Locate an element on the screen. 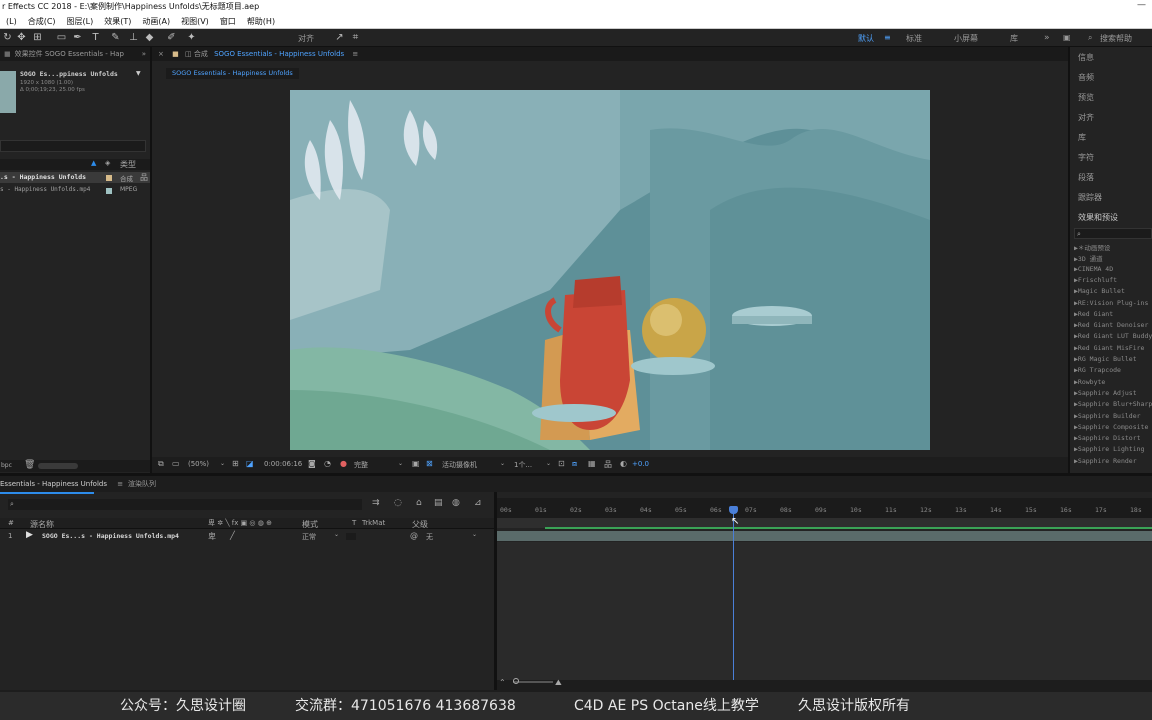 Image resolution: width=1152 pixels, height=720 pixels. camera-tool-icon: ✥ is located at coordinates (21, 37).